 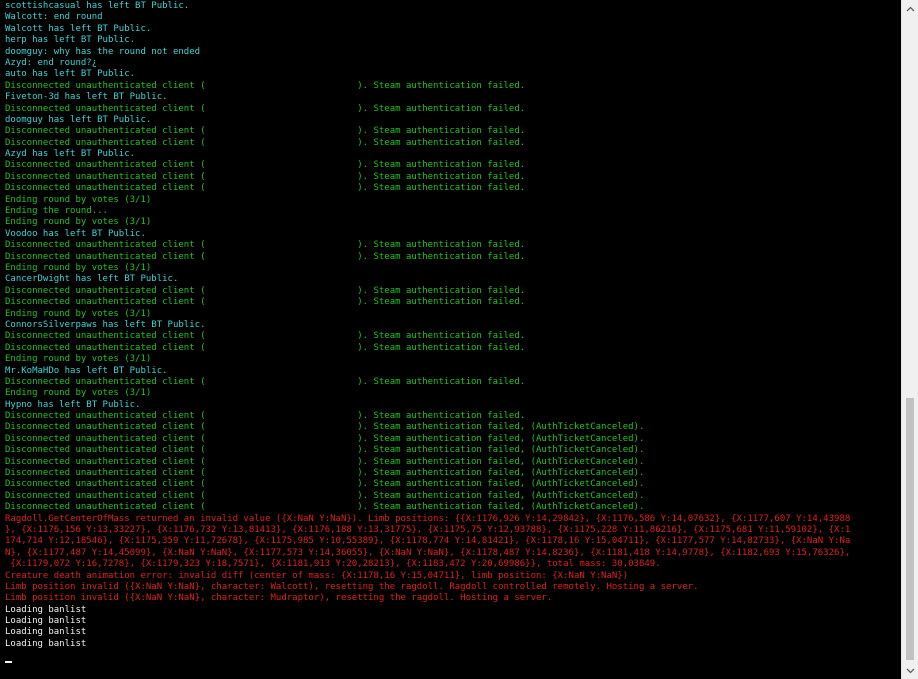 I want to click on console-line: Azyd has left BT Public., so click(x=70, y=154).